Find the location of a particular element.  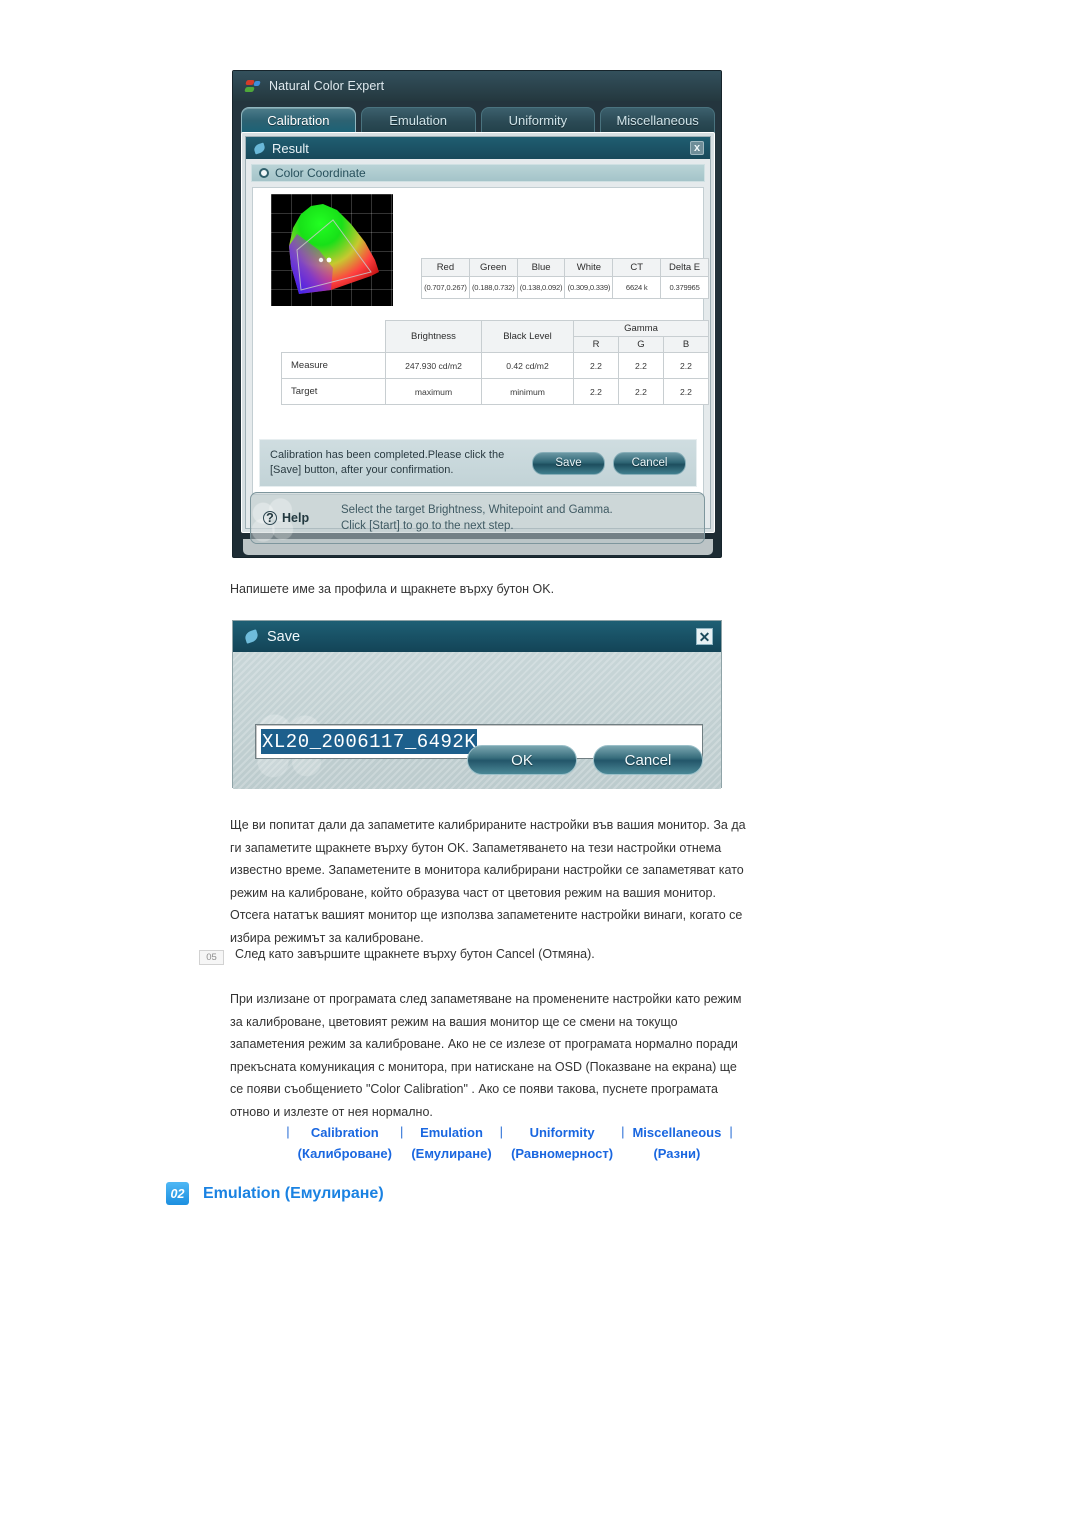

save-dialog-buttons: OK Cancel is located at coordinates (585, 760).